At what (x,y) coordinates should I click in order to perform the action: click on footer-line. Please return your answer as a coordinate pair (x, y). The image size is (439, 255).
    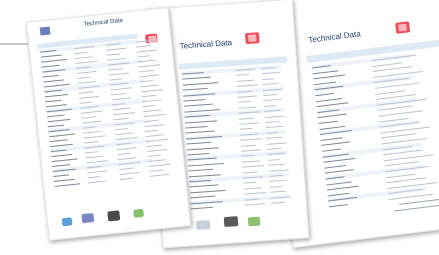
    Looking at the image, I should click on (416, 208).